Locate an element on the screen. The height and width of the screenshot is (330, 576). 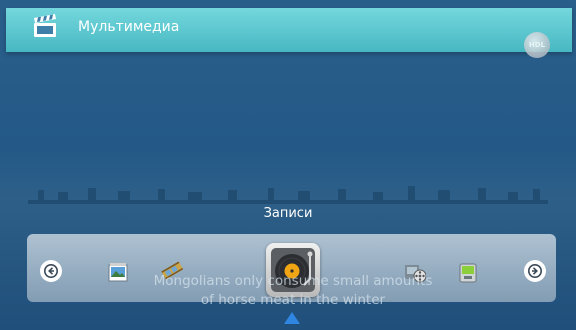
previous-button is located at coordinates (51, 271).